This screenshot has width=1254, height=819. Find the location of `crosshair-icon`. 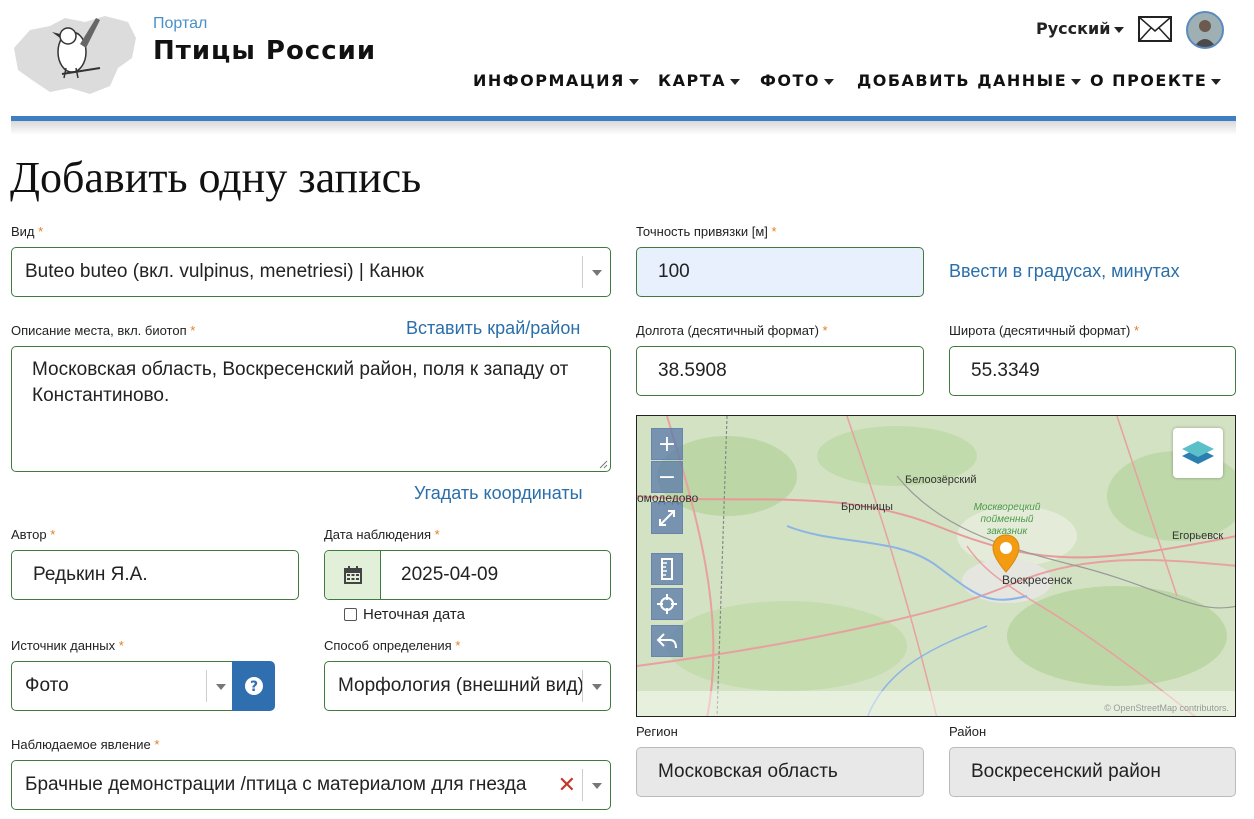

crosshair-icon is located at coordinates (667, 604).